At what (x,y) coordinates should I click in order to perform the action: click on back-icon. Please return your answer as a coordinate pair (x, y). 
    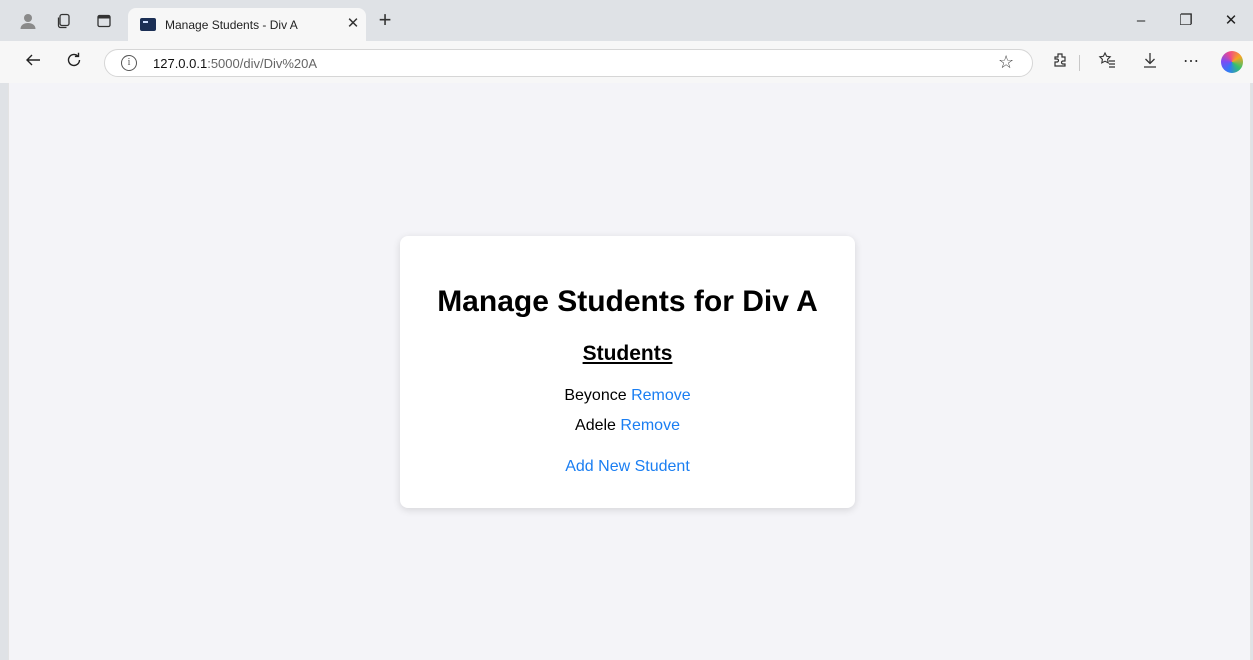
    Looking at the image, I should click on (33, 62).